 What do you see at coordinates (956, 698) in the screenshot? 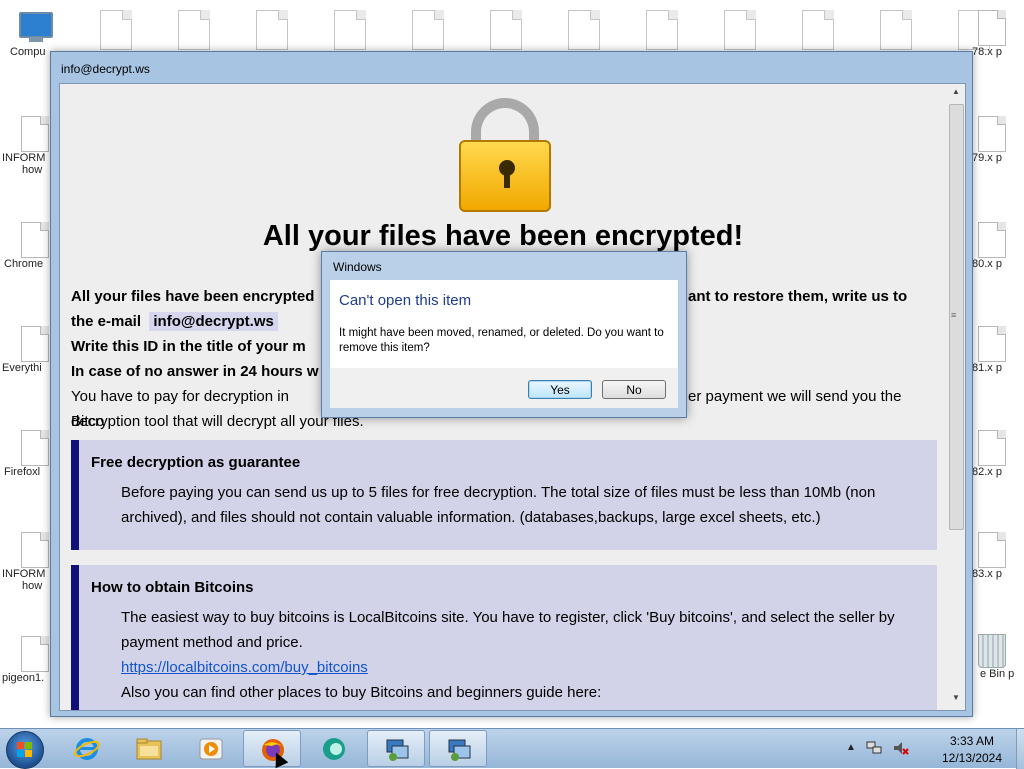
I see `scroll-down-arrow-icon: ▼` at bounding box center [956, 698].